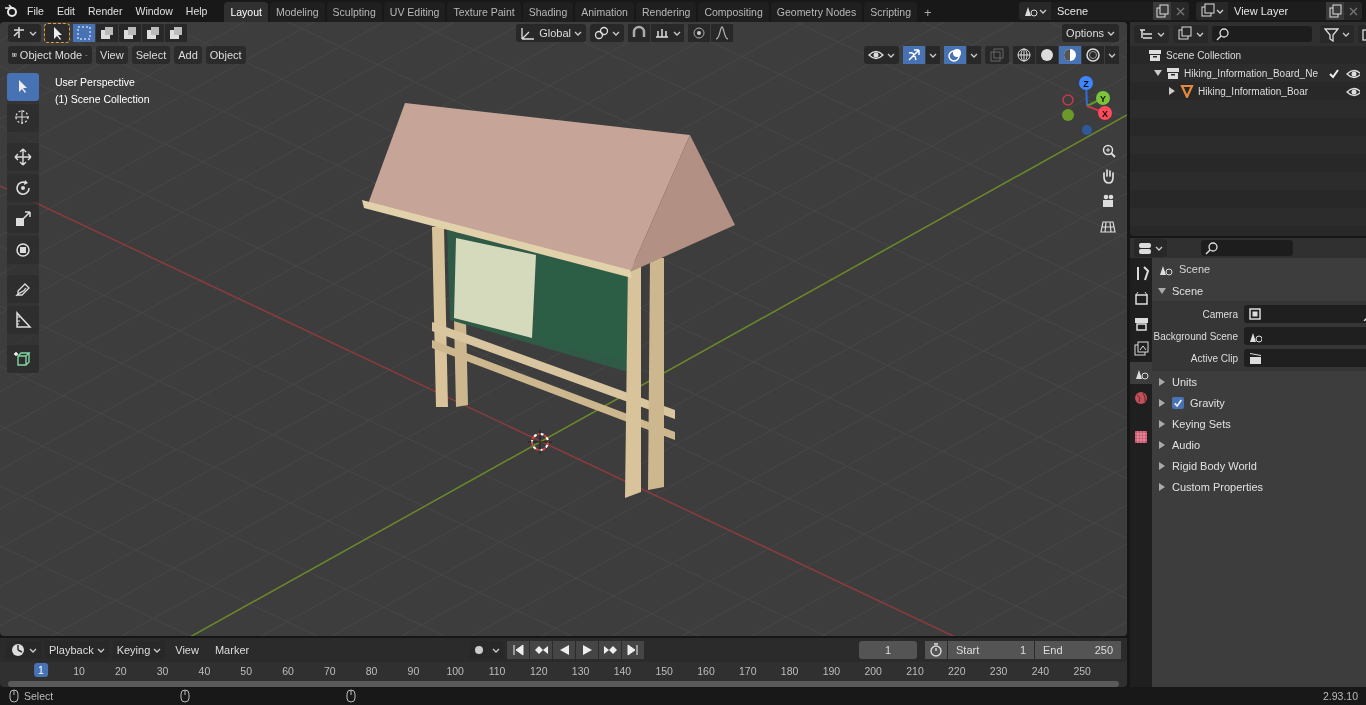 The image size is (1366, 705). I want to click on x-ray-toggle, so click(997, 55).